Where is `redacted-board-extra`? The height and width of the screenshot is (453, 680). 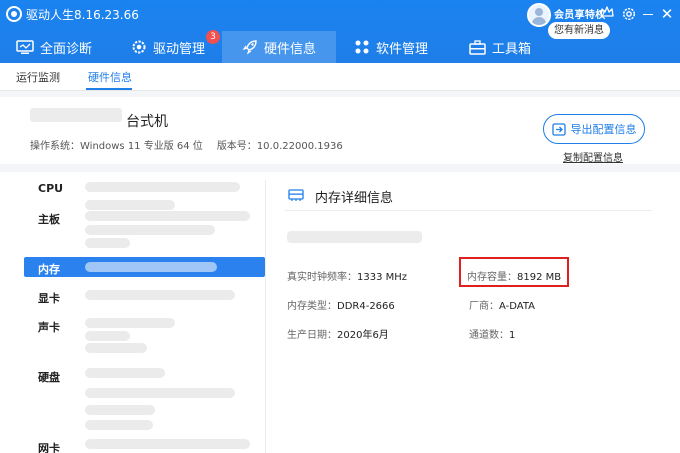
redacted-board-extra is located at coordinates (107, 243).